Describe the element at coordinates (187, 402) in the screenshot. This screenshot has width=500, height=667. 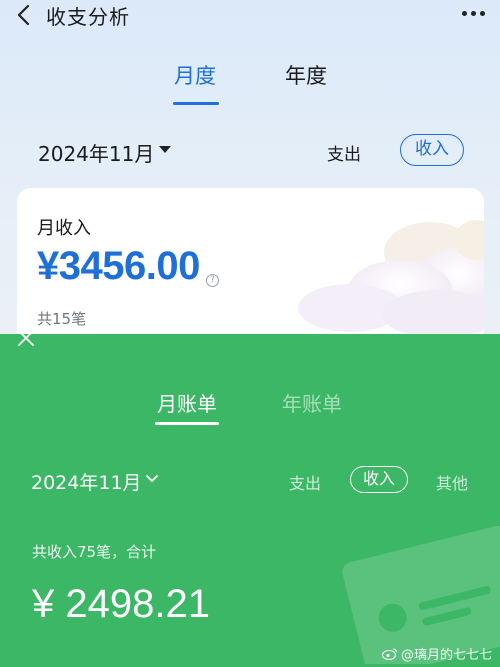
I see `tab-monthly-bill: 月账单` at that location.